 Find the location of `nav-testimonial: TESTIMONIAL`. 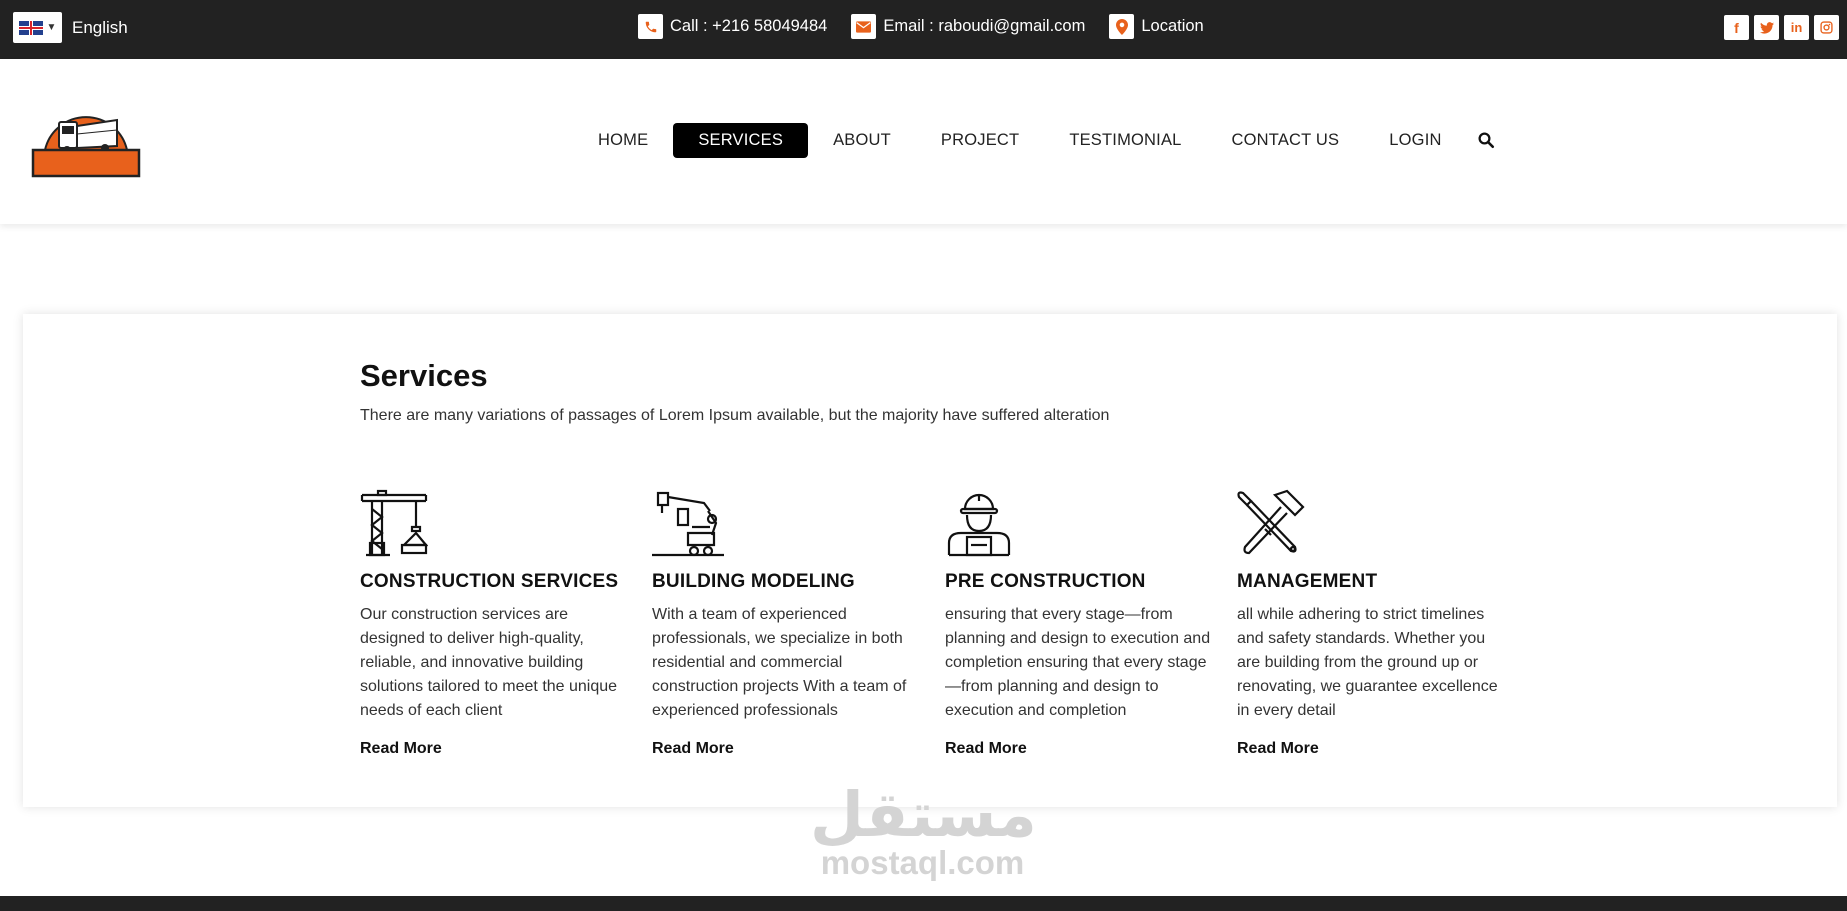

nav-testimonial: TESTIMONIAL is located at coordinates (1125, 140).